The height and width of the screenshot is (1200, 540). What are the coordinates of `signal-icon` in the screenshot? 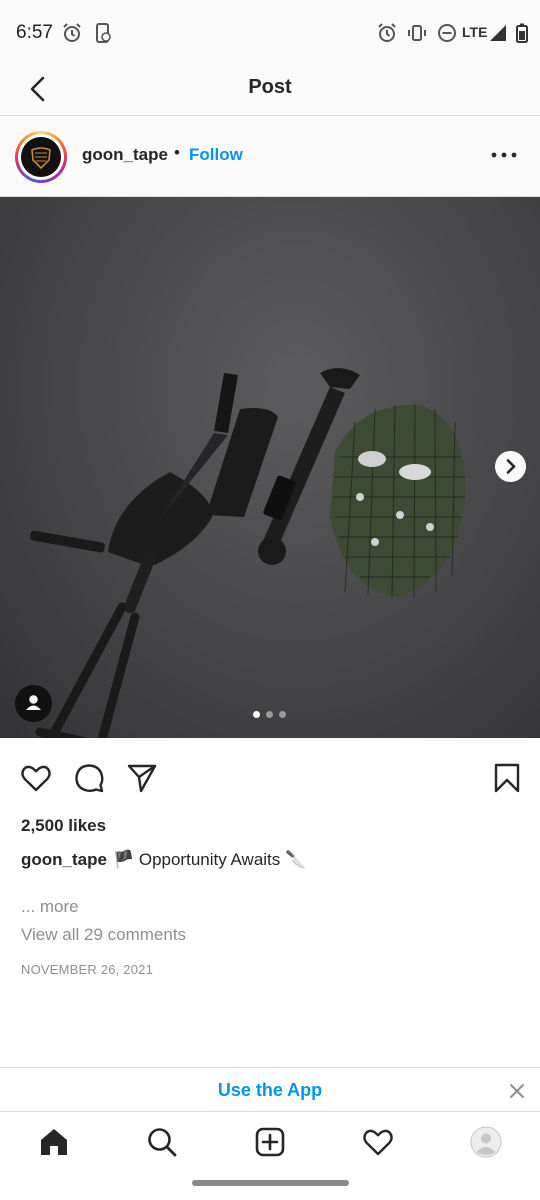 It's located at (498, 33).